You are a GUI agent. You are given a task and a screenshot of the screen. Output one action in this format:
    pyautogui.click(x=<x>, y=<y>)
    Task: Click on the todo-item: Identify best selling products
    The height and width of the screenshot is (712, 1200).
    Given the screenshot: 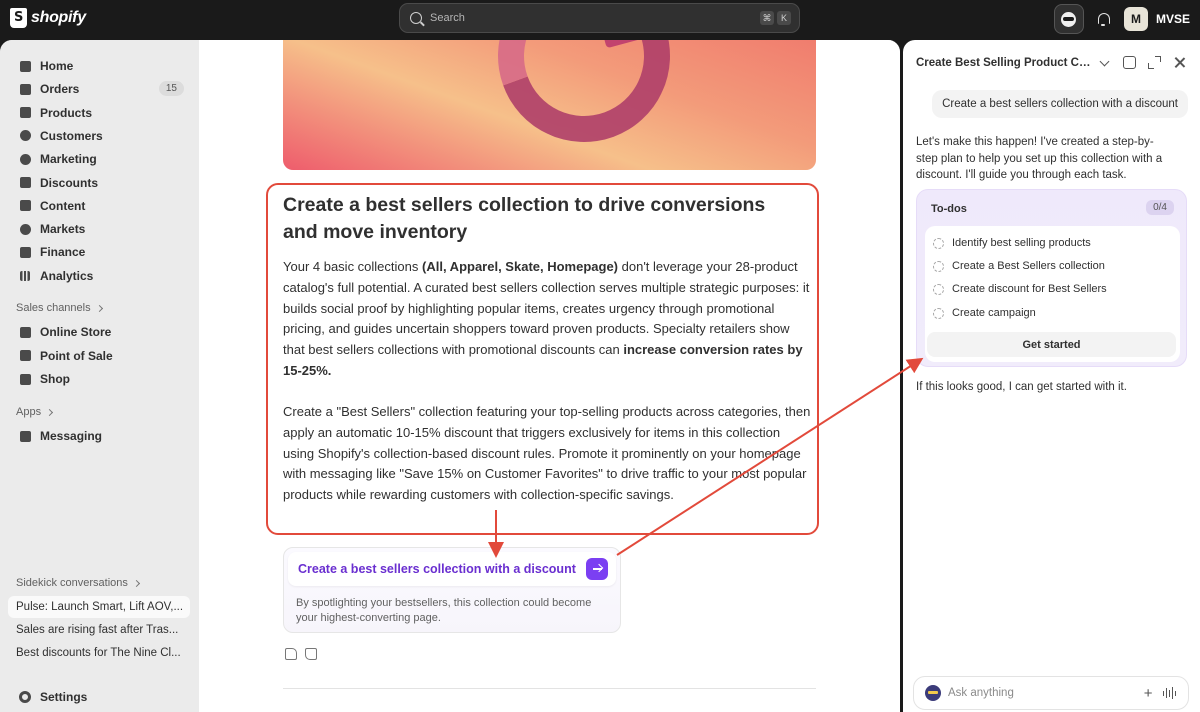 What is the action you would take?
    pyautogui.click(x=1012, y=243)
    